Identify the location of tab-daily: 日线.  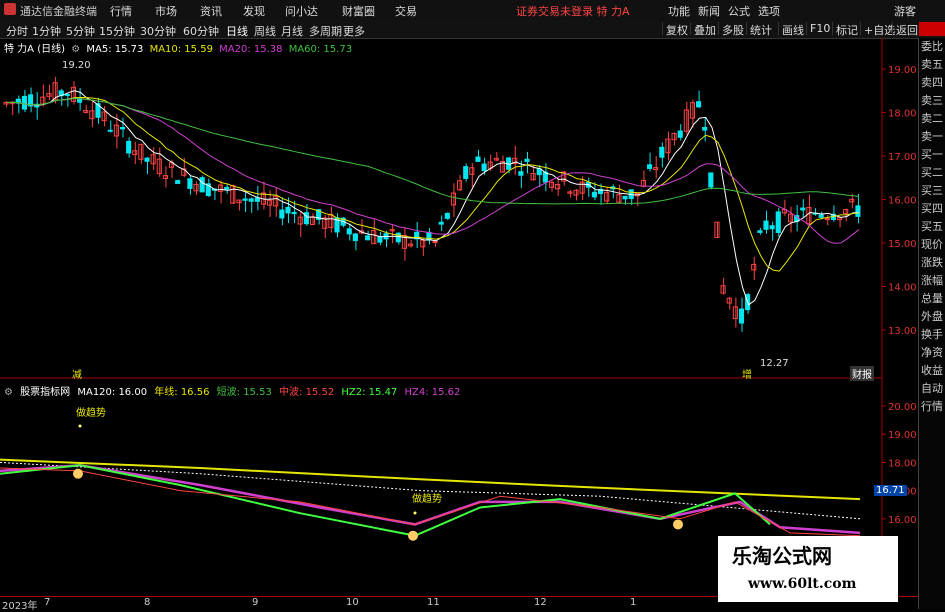
(237, 31).